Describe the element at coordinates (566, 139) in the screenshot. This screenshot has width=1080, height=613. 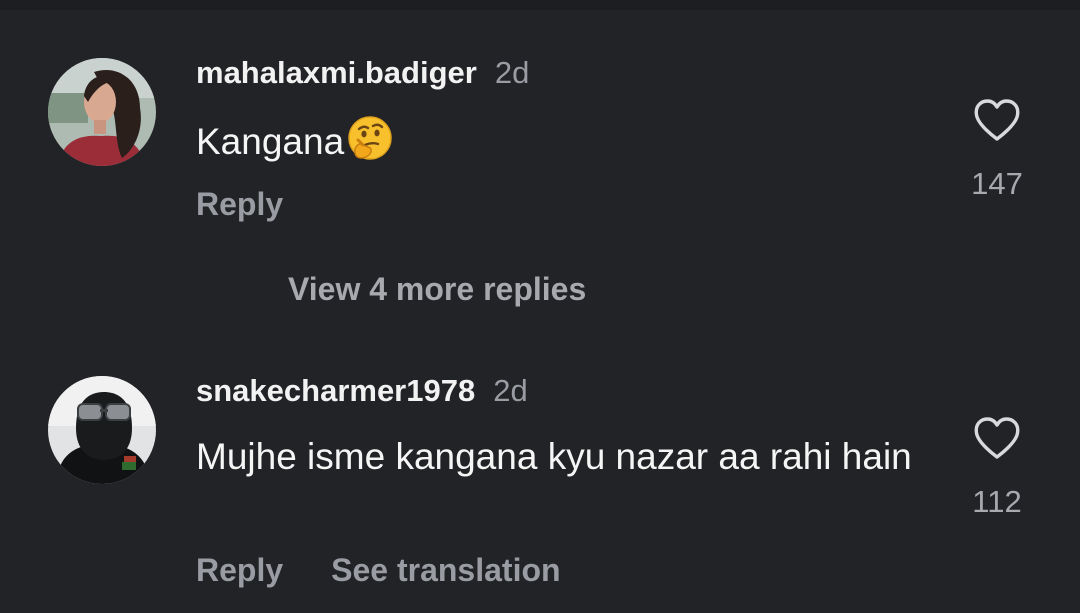
I see `comment-text: Kangana` at that location.